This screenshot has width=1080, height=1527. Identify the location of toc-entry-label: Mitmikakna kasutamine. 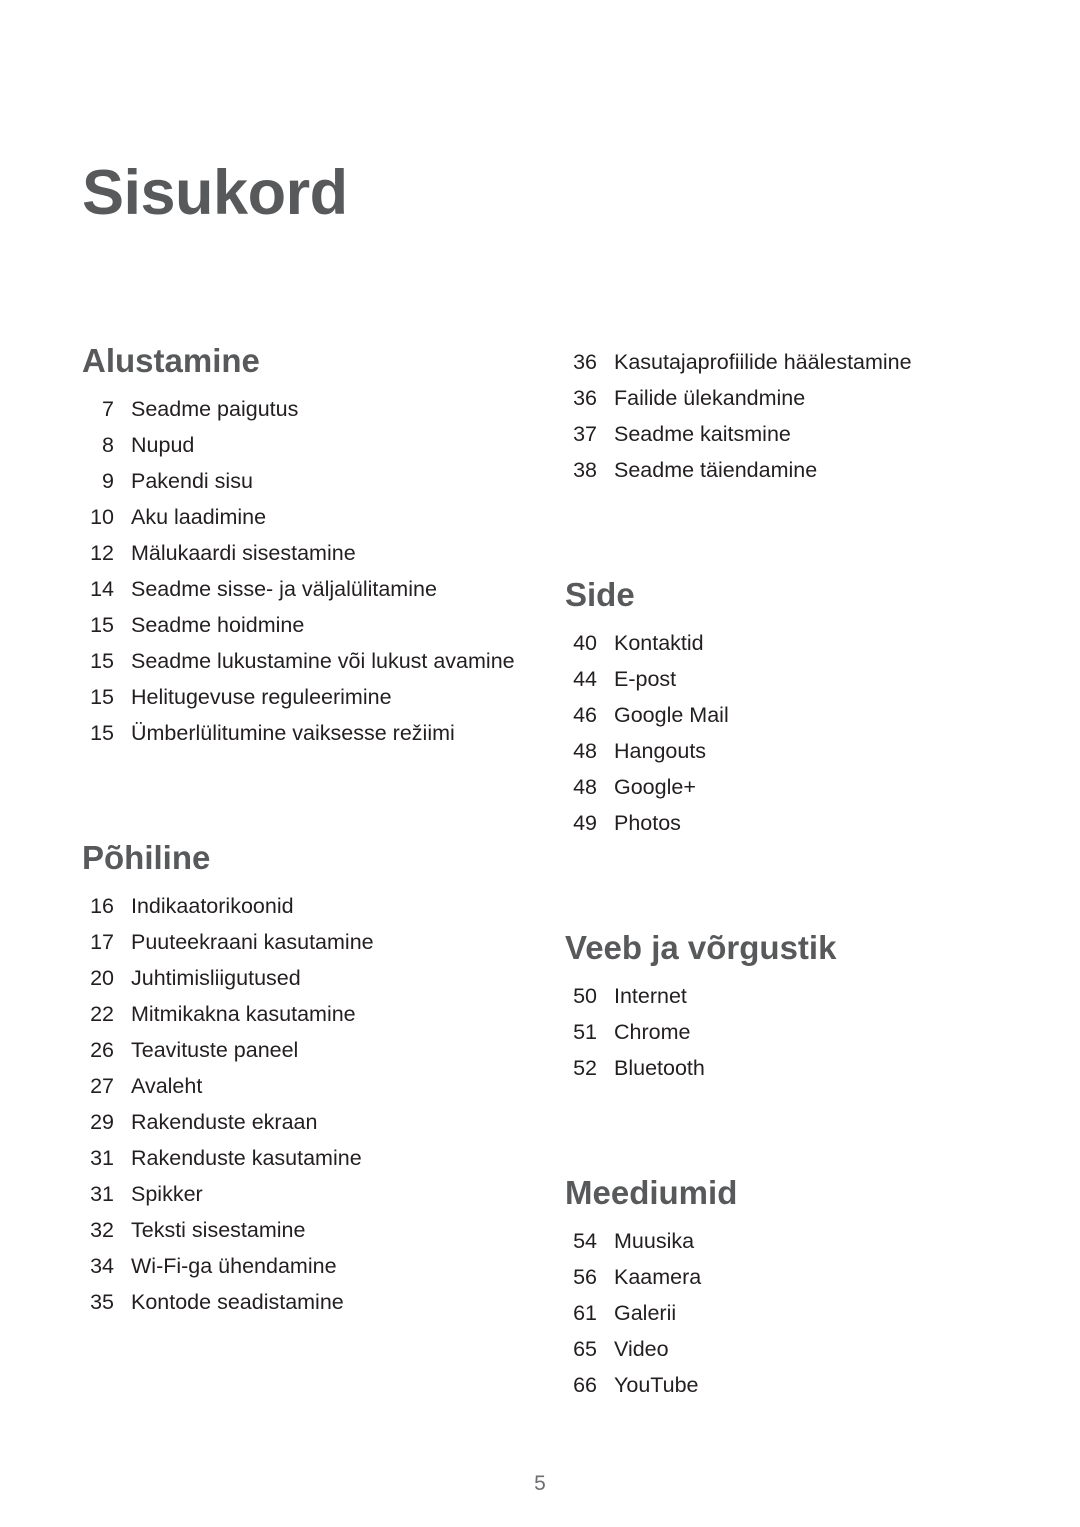
(243, 1014).